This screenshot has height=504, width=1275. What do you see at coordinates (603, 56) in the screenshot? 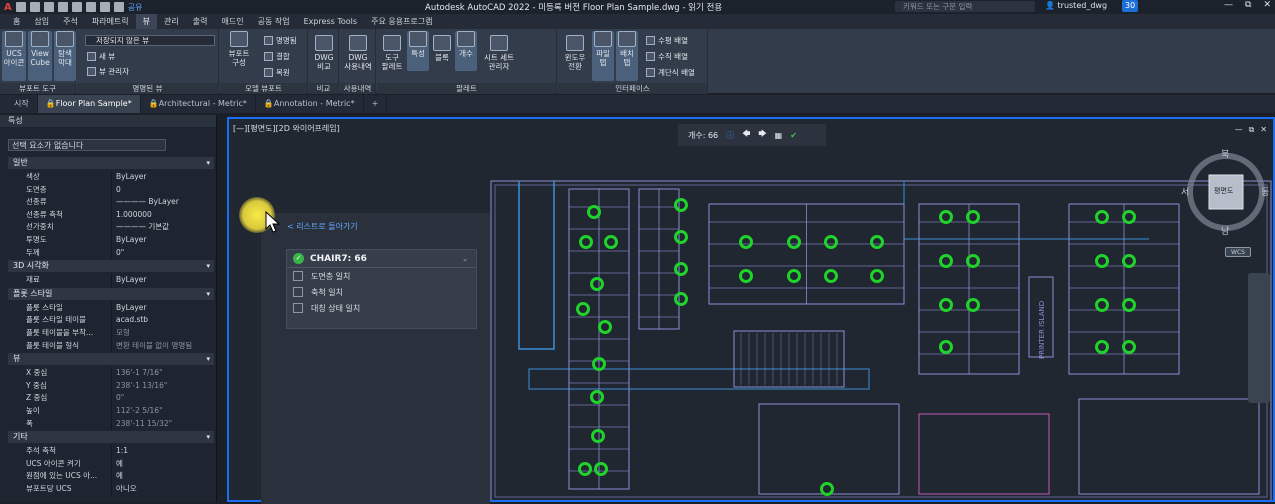
I see `file-tabs-button: 파일 탭` at bounding box center [603, 56].